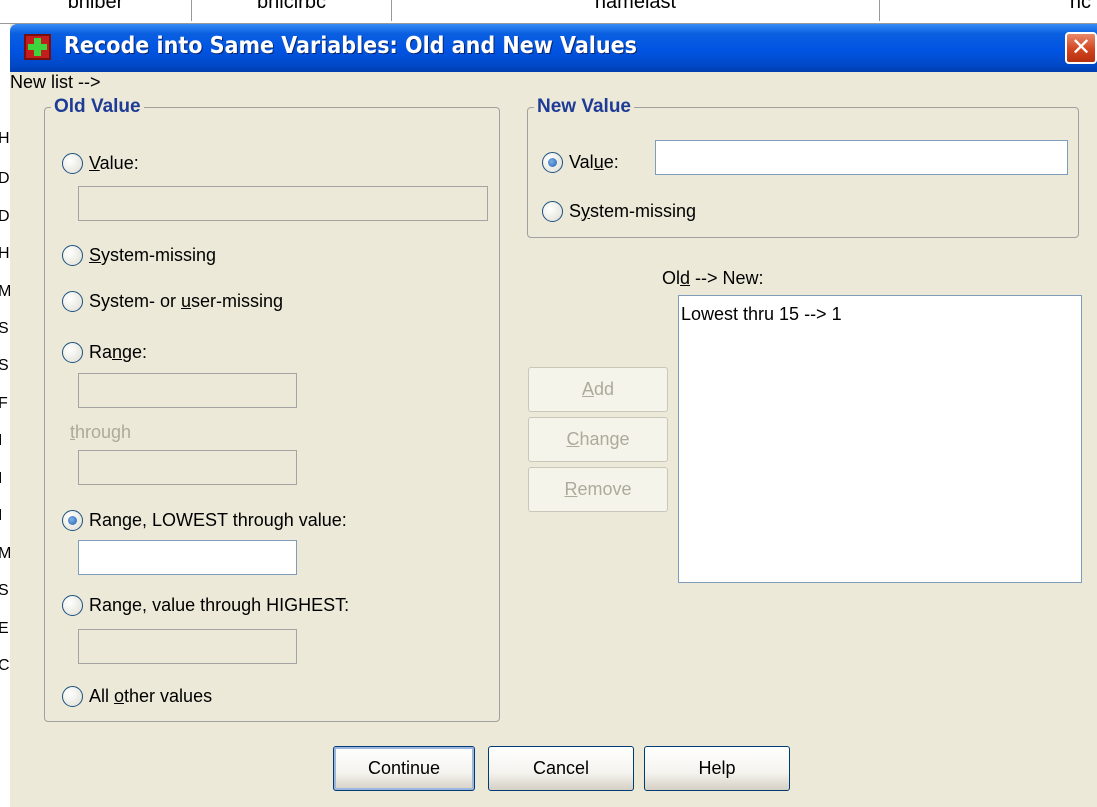 The width and height of the screenshot is (1097, 807). What do you see at coordinates (151, 696) in the screenshot?
I see `all-other-values-label: All other values` at bounding box center [151, 696].